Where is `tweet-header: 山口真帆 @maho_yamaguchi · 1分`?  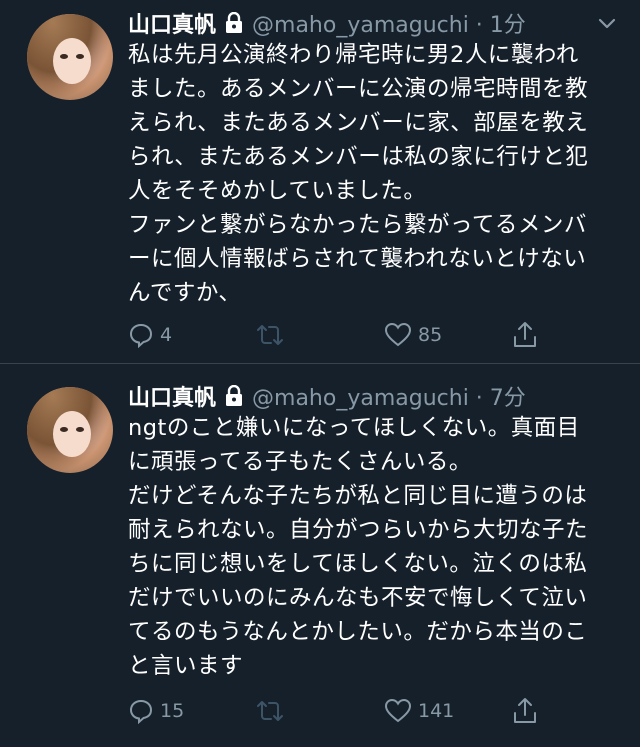
tweet-header: 山口真帆 @maho_yamaguchi · 1分 is located at coordinates (327, 23).